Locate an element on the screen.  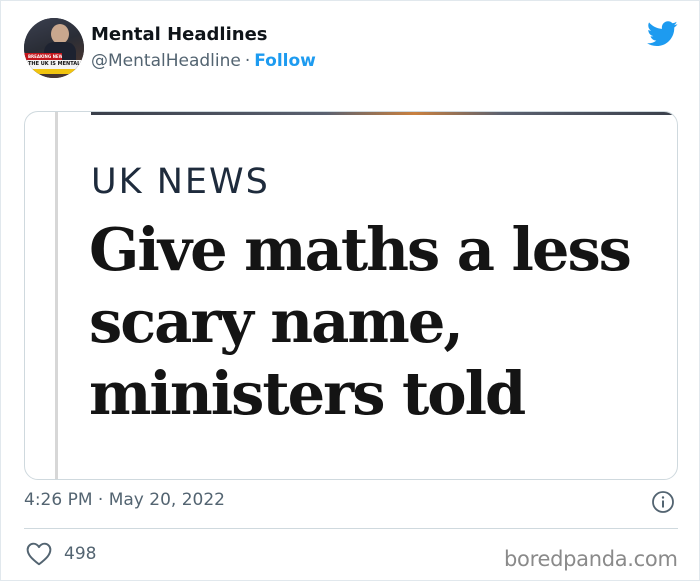
avatar: BREAKING NEWS THE UK IS MENTAL is located at coordinates (54, 48).